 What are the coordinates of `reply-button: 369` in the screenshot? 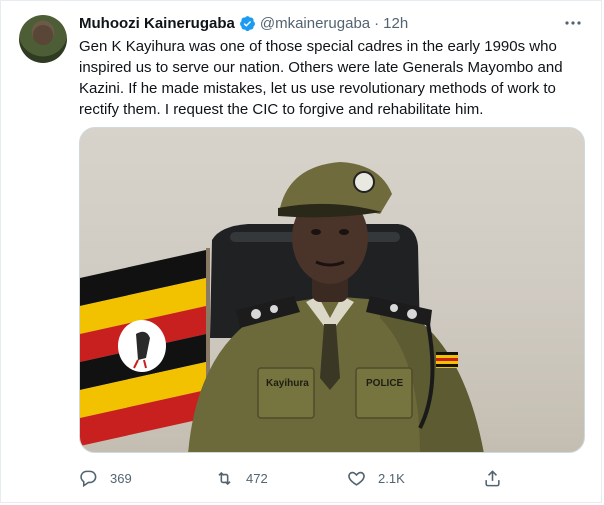 It's located at (105, 478).